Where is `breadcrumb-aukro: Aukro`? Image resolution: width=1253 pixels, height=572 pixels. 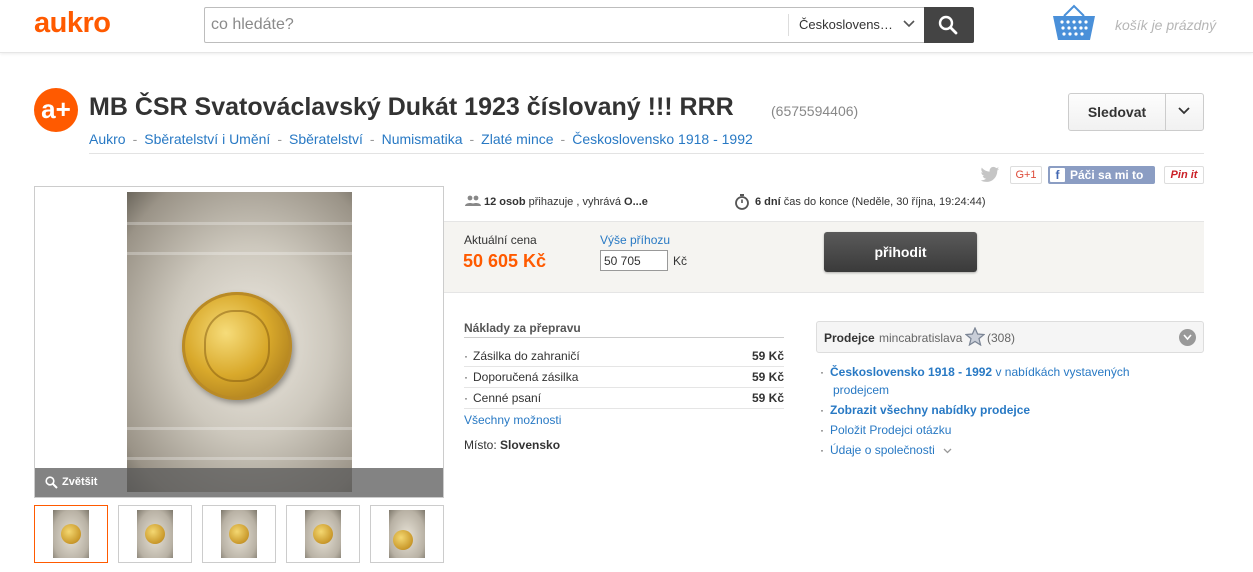
breadcrumb-aukro: Aukro is located at coordinates (107, 139).